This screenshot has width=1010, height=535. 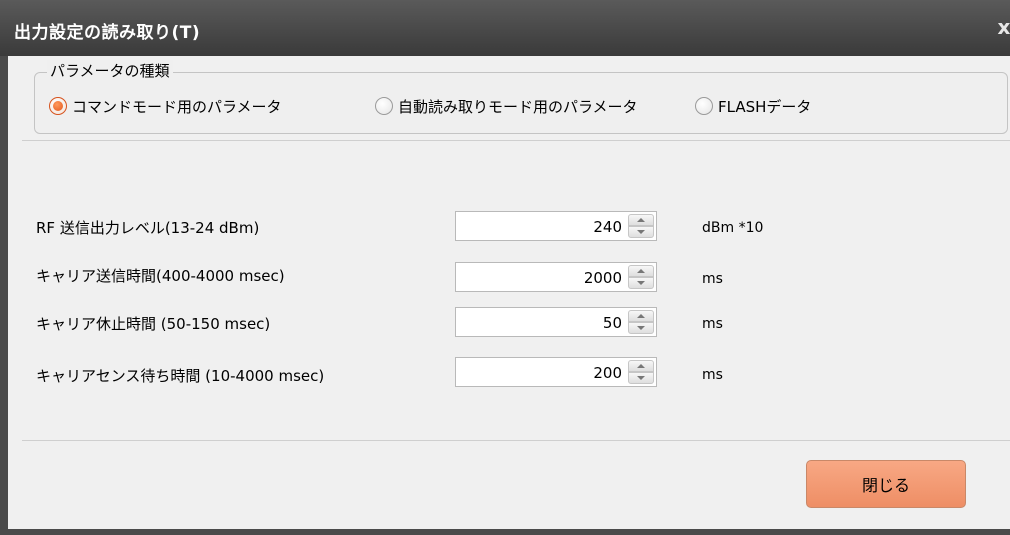 I want to click on radio-flash-data: FLASHデータ, so click(x=753, y=106).